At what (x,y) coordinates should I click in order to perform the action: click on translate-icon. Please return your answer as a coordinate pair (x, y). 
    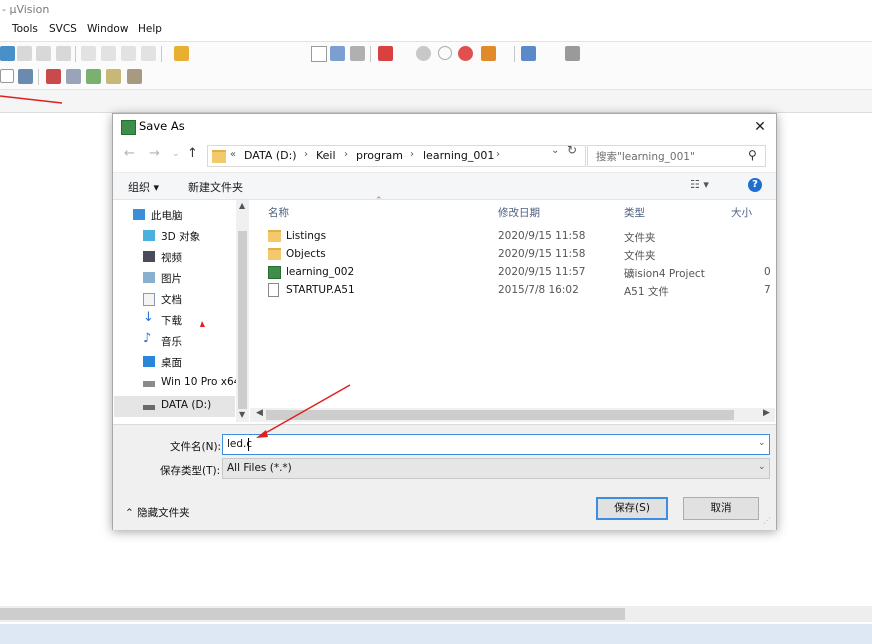
    Looking at the image, I should click on (25, 76).